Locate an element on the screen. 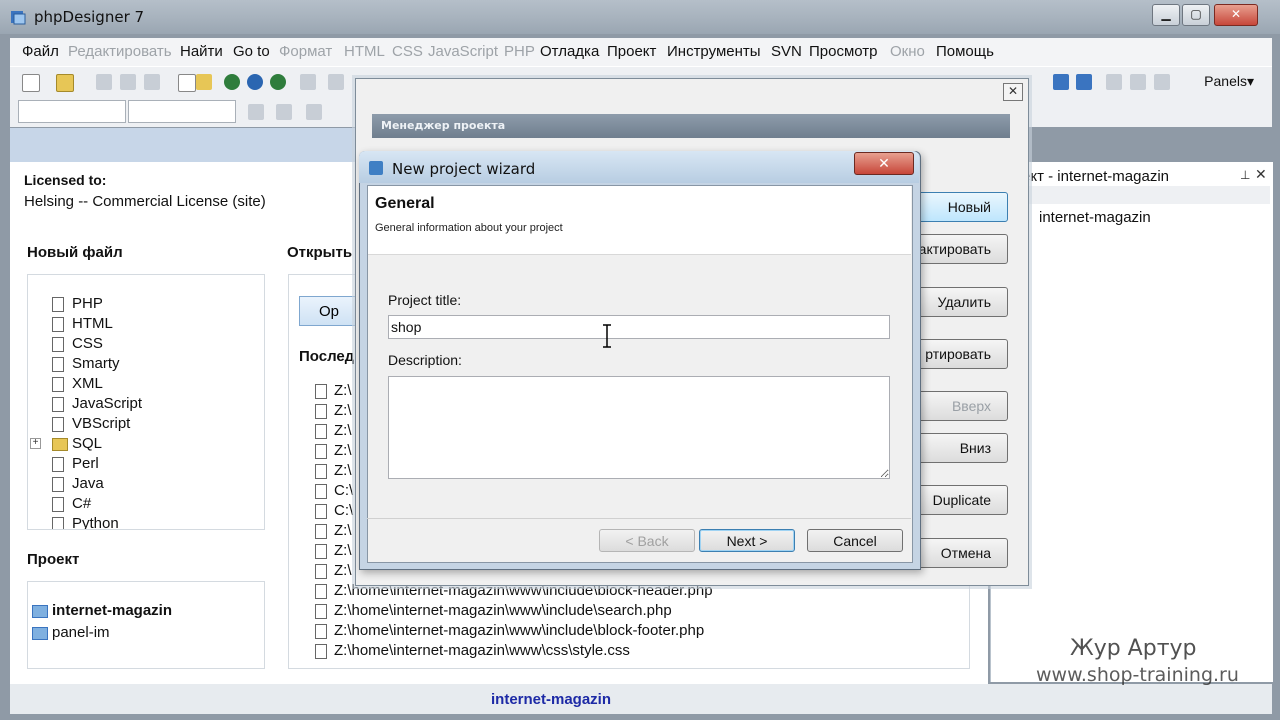 The height and width of the screenshot is (720, 1280). menu-project: Проект is located at coordinates (631, 51).